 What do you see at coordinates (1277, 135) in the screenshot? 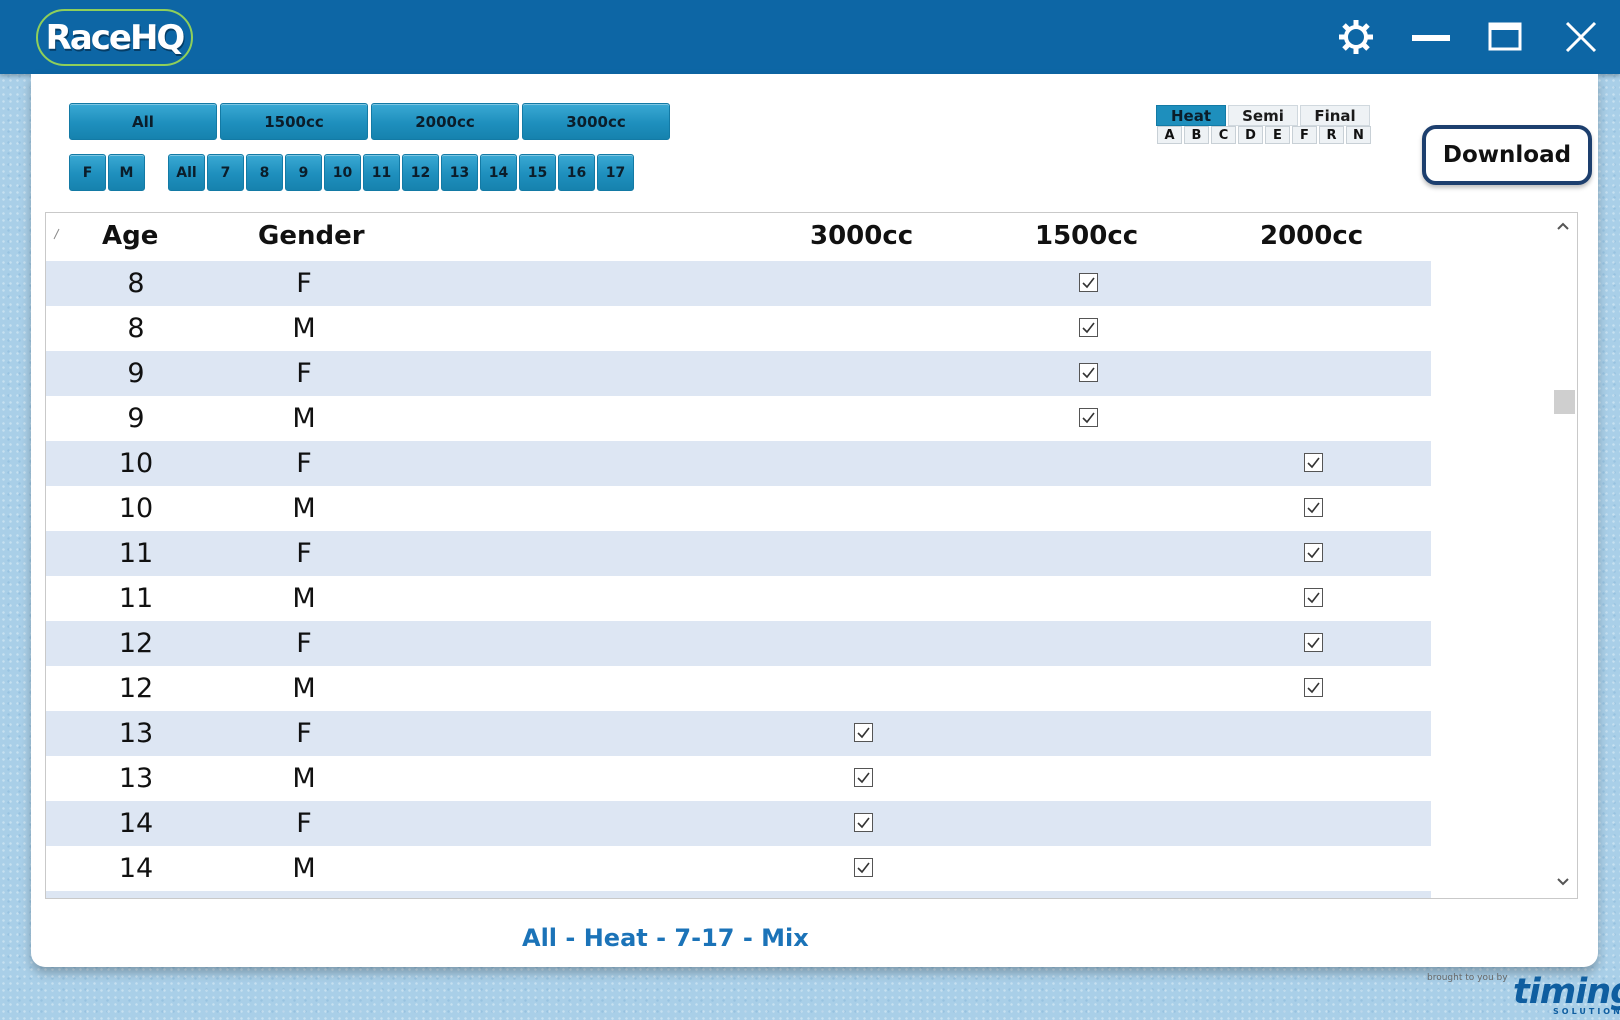
I see `race-letter-e: E` at bounding box center [1277, 135].